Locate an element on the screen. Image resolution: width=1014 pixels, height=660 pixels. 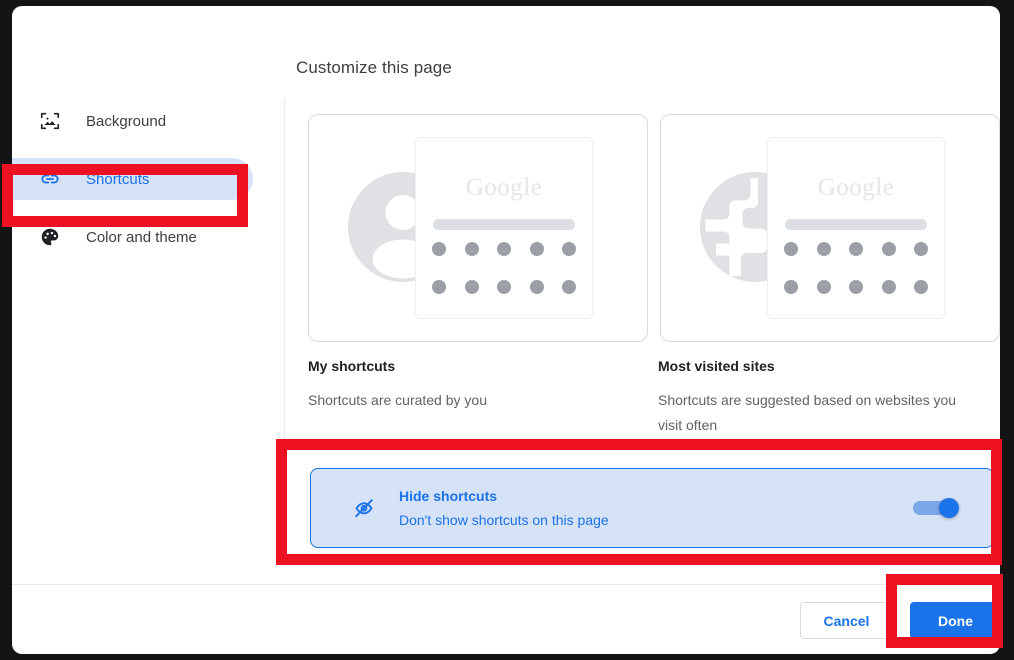
image-icon is located at coordinates (50, 121).